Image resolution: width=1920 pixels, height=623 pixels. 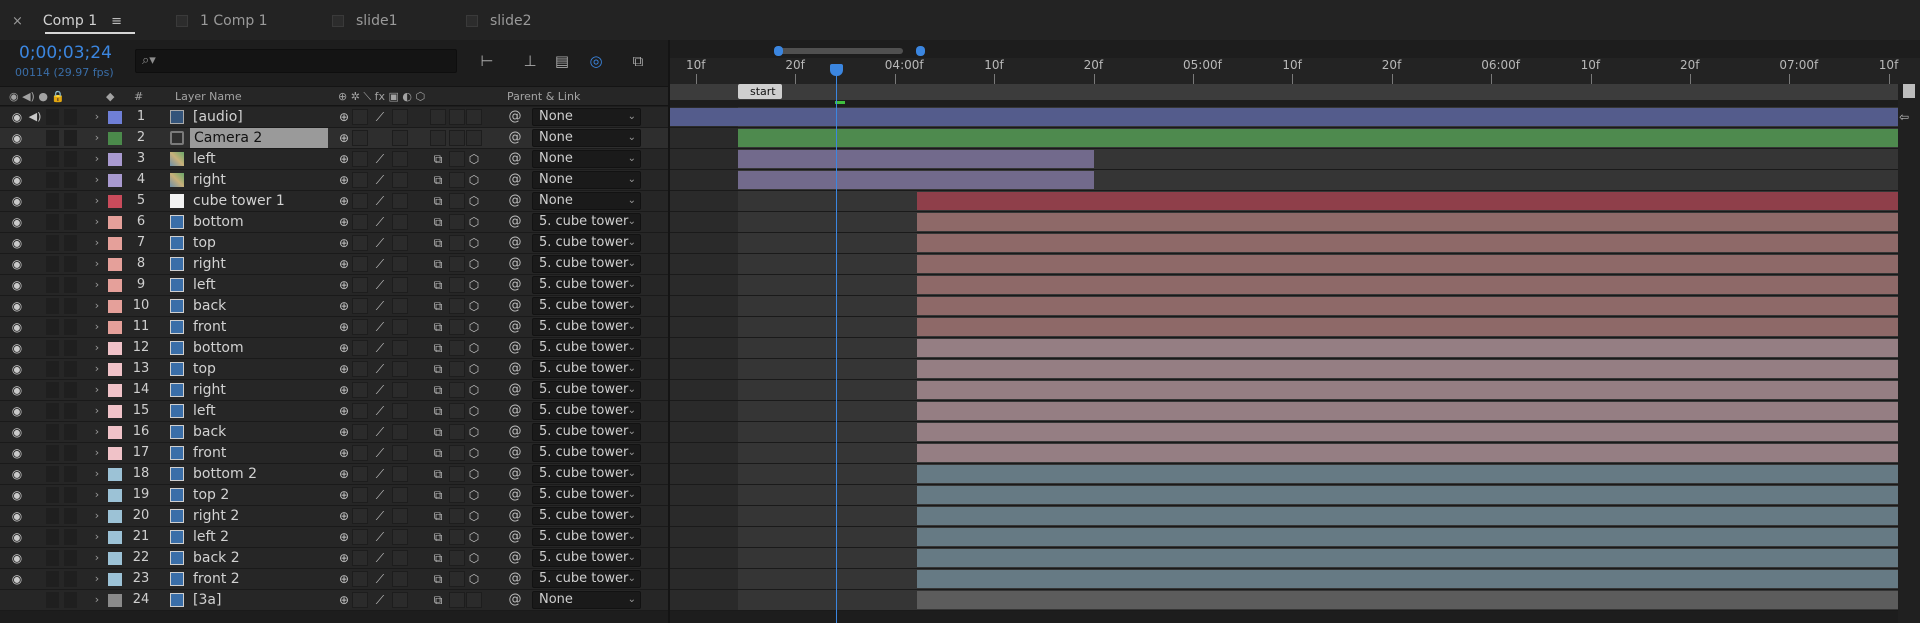 What do you see at coordinates (334, 222) in the screenshot?
I see `layer-row: ◉ › 6 bottom ⊕ ⟋ ⧉ ⬡ @ 5. cube tower ⌄` at bounding box center [334, 222].